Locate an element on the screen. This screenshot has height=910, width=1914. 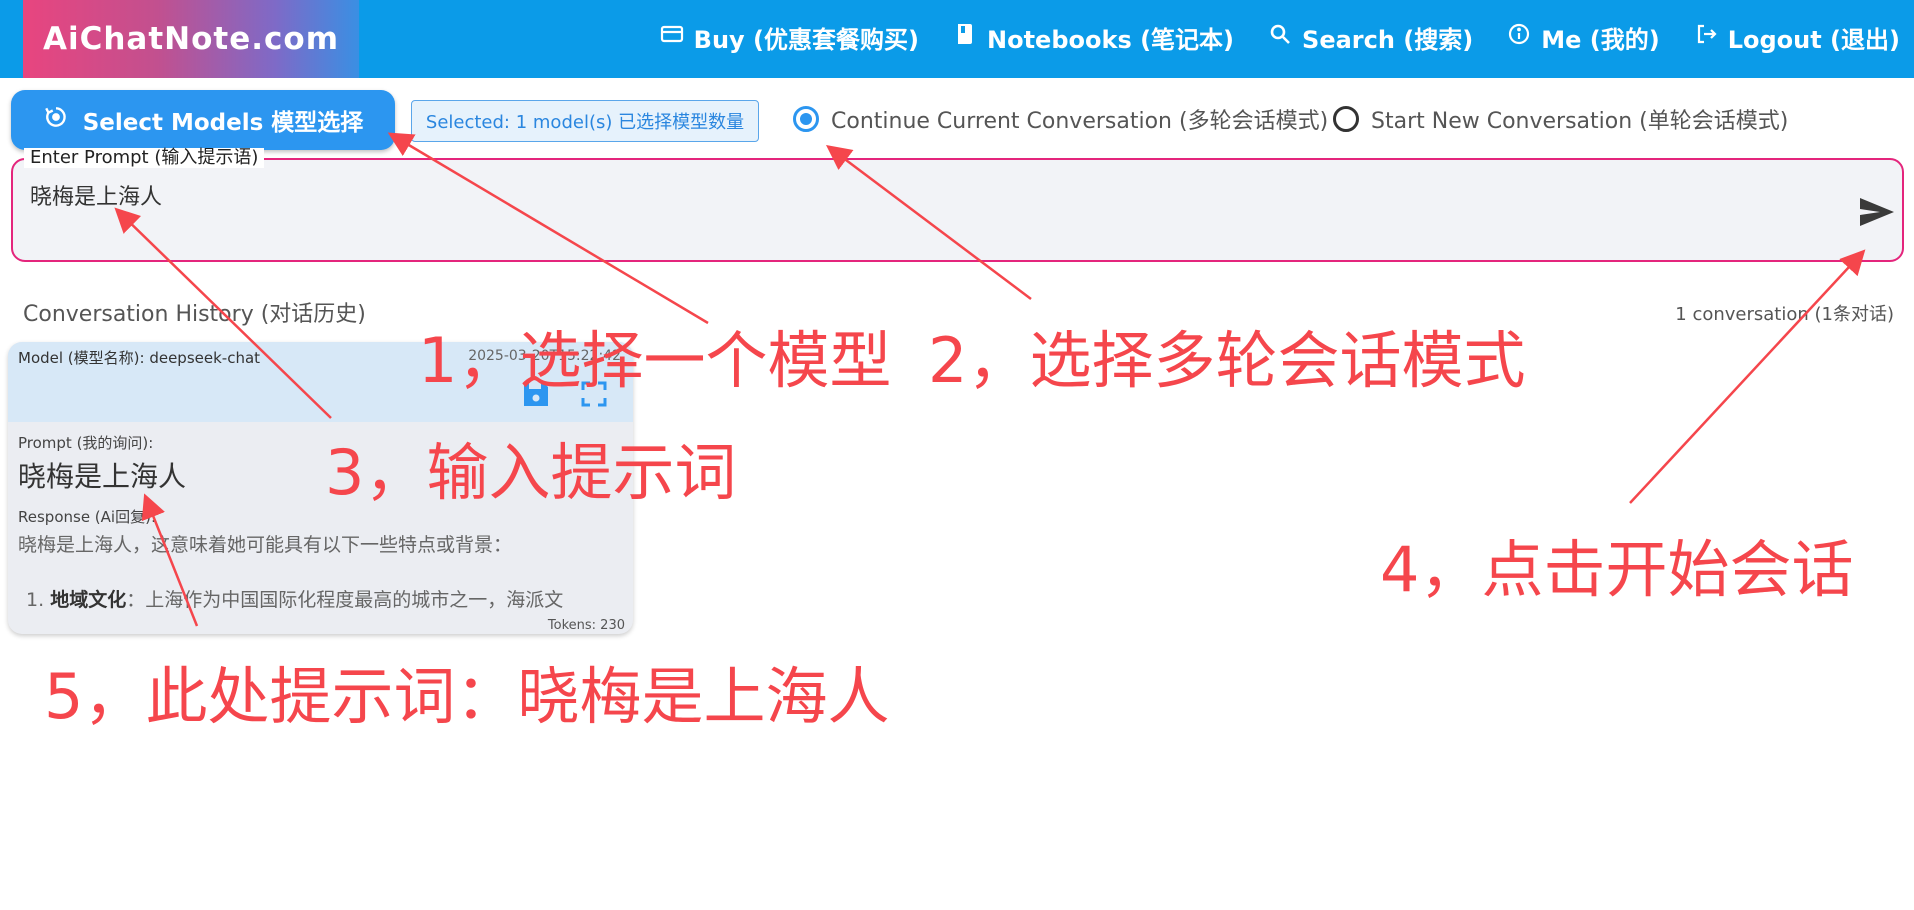
model-switch-icon is located at coordinates (56, 120).